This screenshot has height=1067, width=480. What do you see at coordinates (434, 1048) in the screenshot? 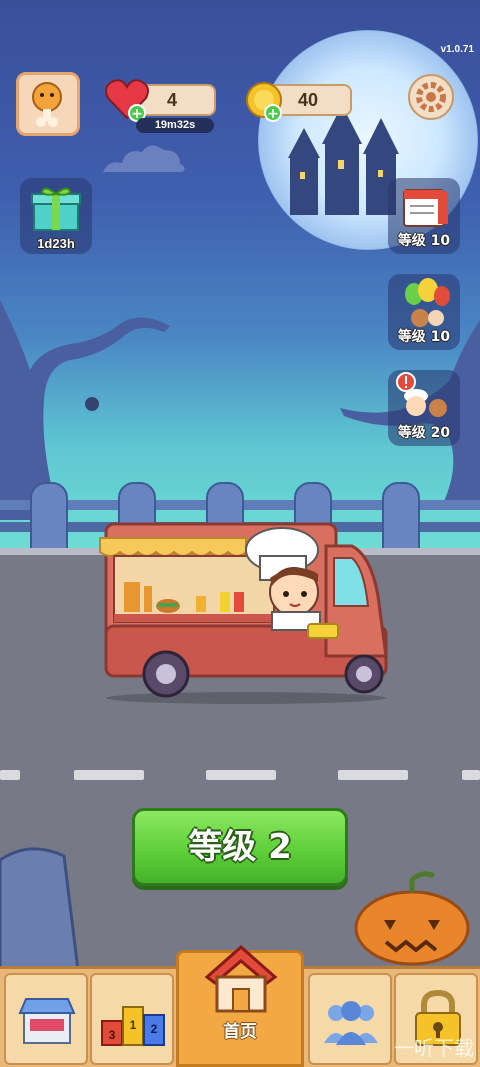
I see `watermark: 一听下载` at bounding box center [434, 1048].